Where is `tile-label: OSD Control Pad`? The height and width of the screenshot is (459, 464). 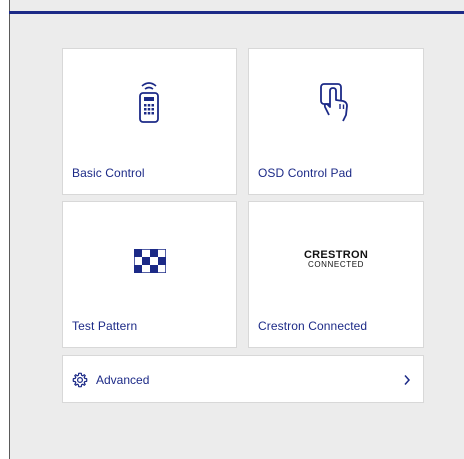
tile-label: OSD Control Pad is located at coordinates (305, 173).